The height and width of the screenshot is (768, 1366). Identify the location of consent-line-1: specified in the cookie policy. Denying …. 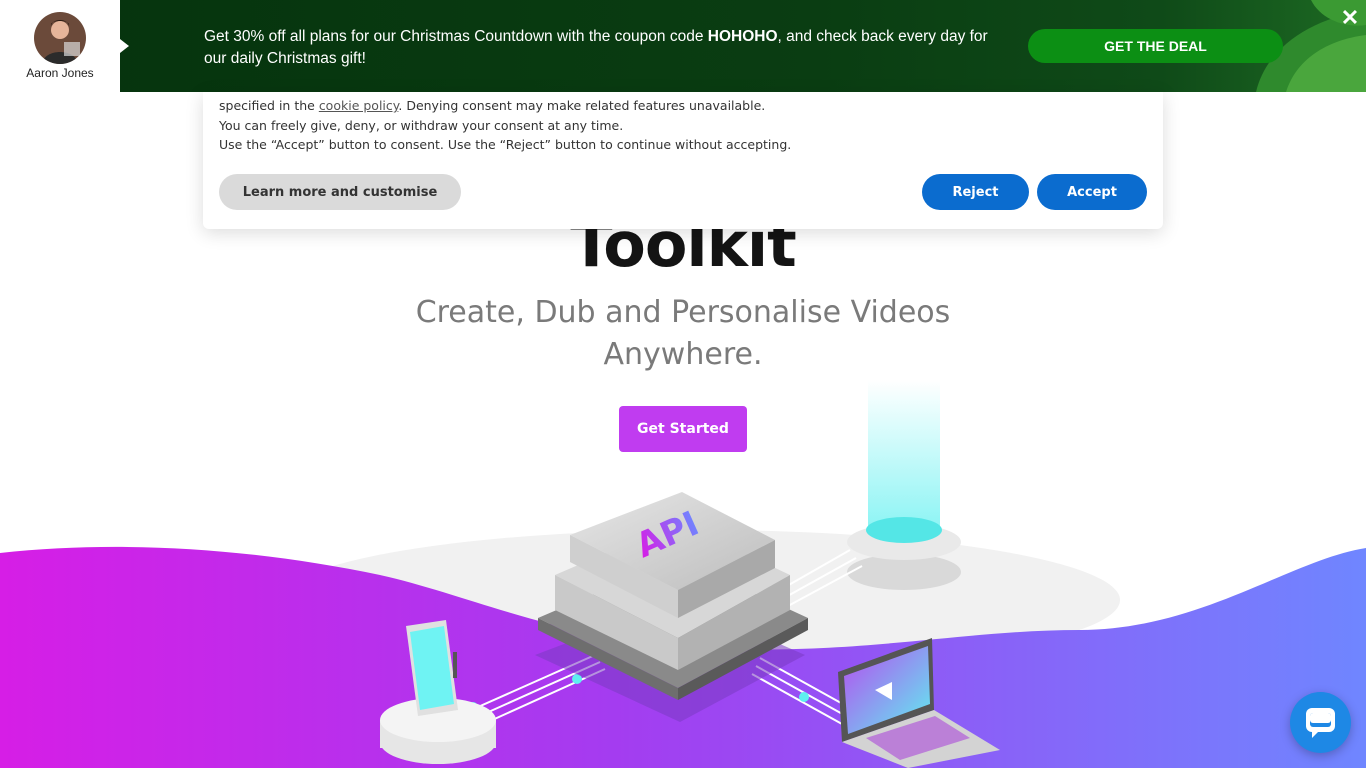
(684, 106).